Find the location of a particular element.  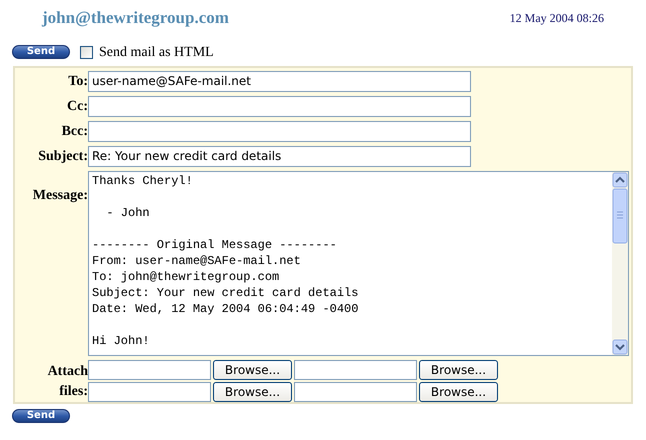

text-field: user-name@SAFe-mail.net is located at coordinates (279, 81).